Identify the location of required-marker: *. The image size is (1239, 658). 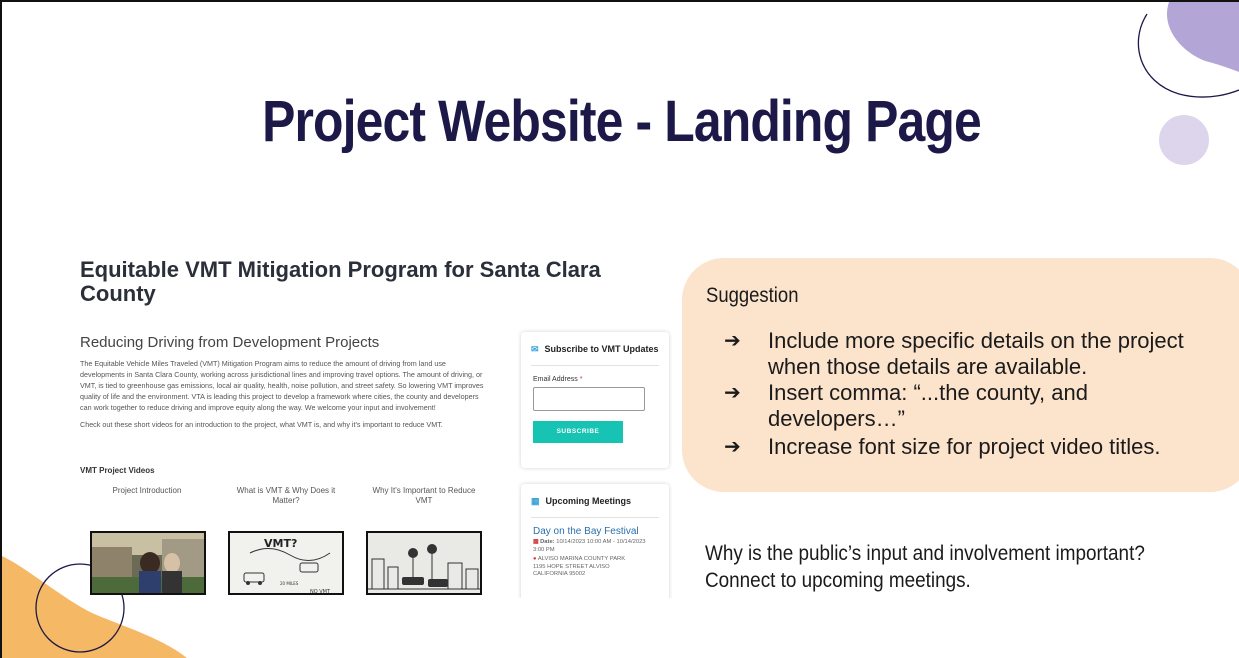
(581, 379).